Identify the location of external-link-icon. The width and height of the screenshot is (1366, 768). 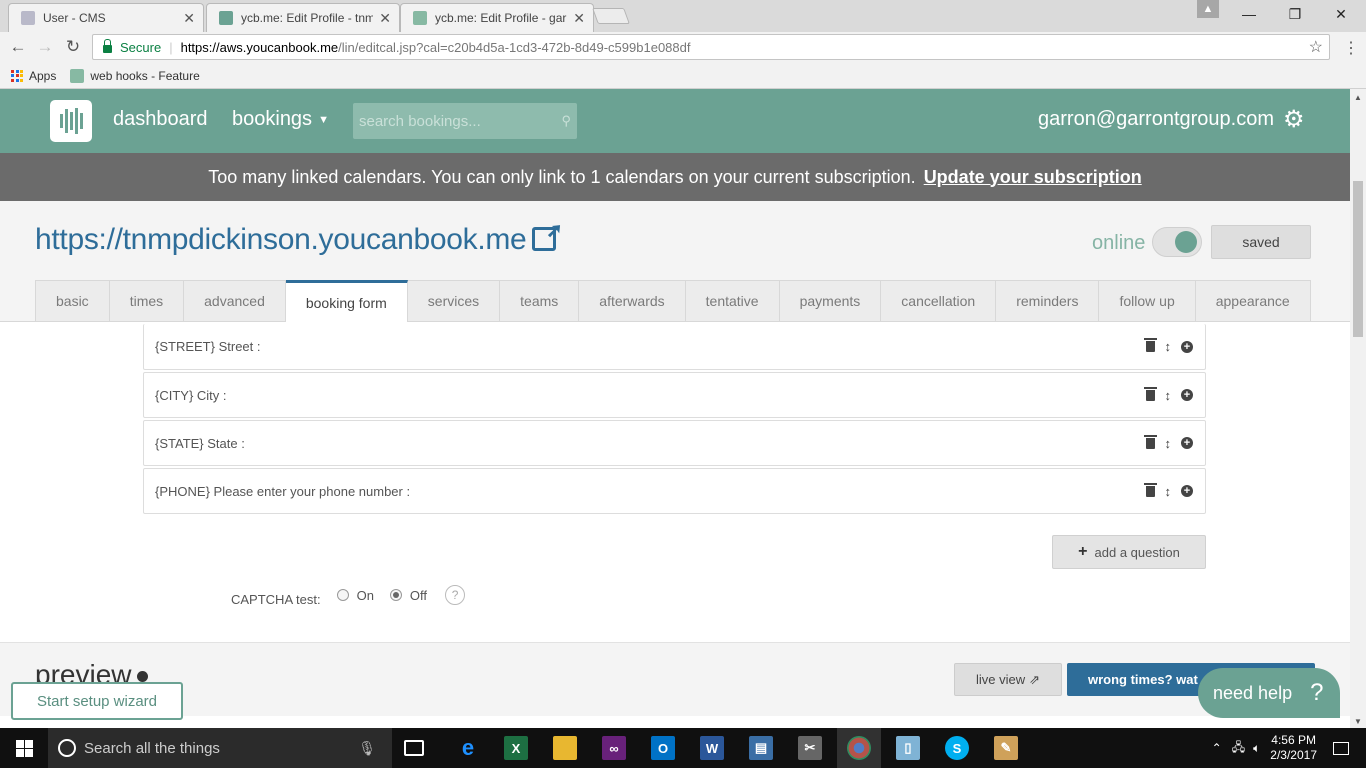
(547, 234).